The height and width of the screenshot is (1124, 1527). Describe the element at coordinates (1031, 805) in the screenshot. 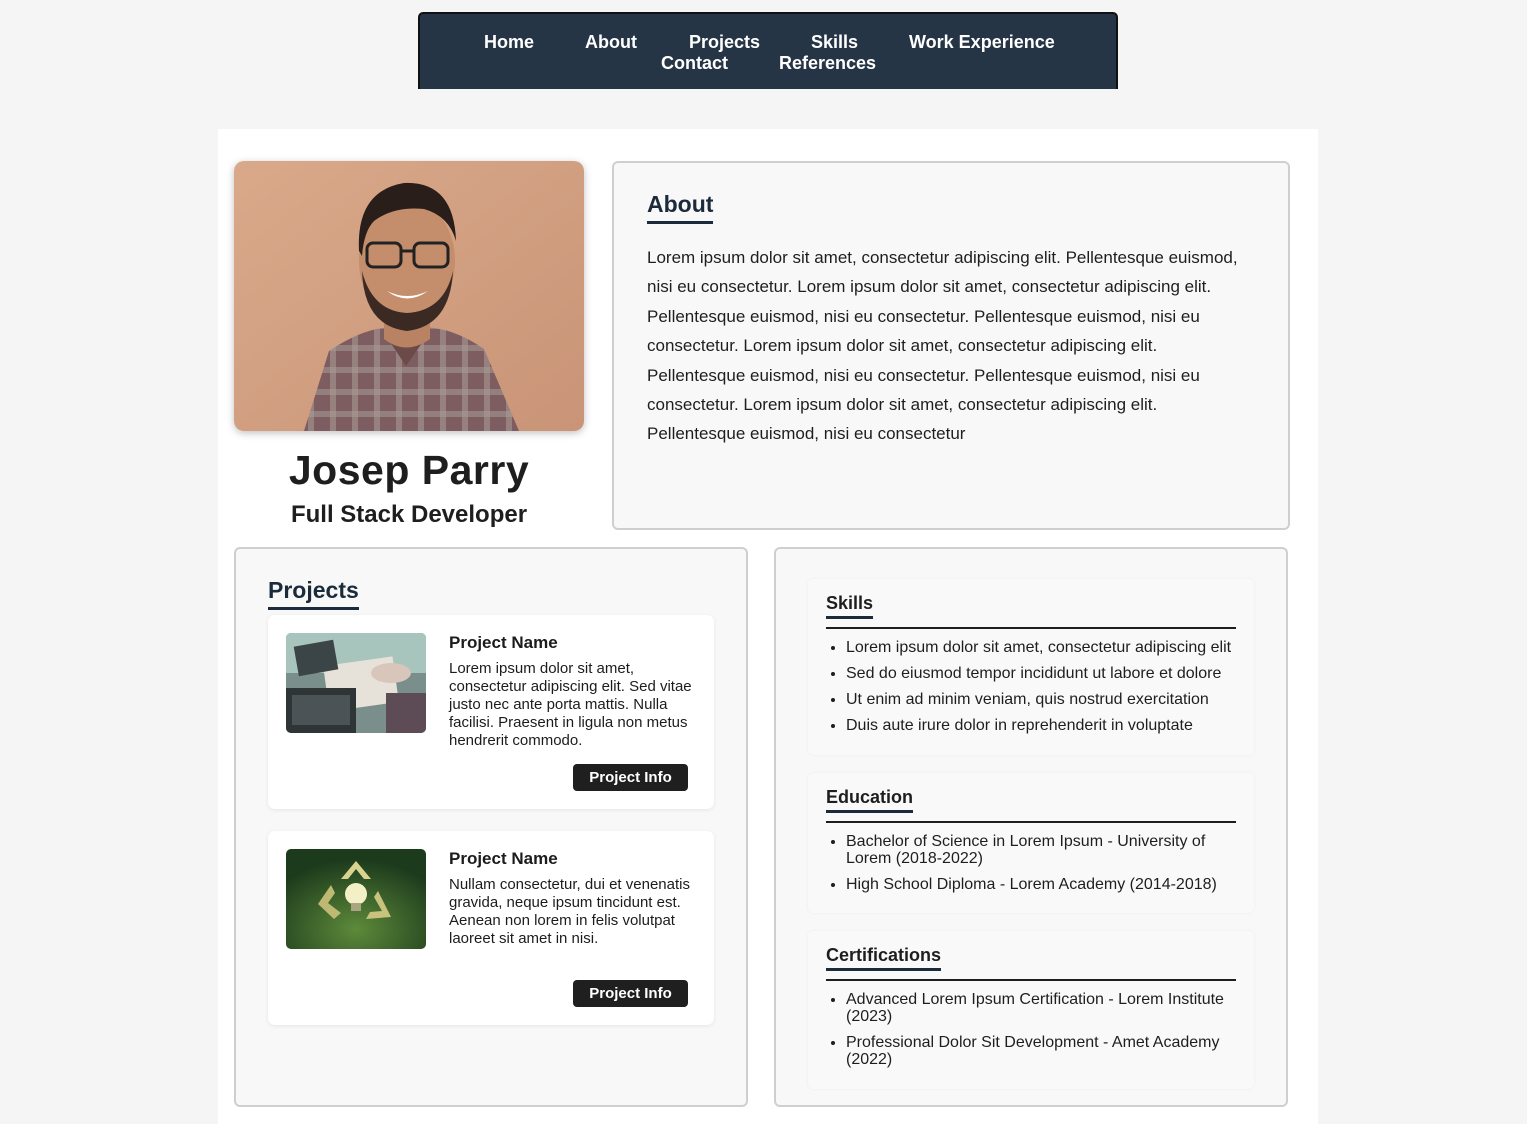

I see `education-heading: Education` at that location.